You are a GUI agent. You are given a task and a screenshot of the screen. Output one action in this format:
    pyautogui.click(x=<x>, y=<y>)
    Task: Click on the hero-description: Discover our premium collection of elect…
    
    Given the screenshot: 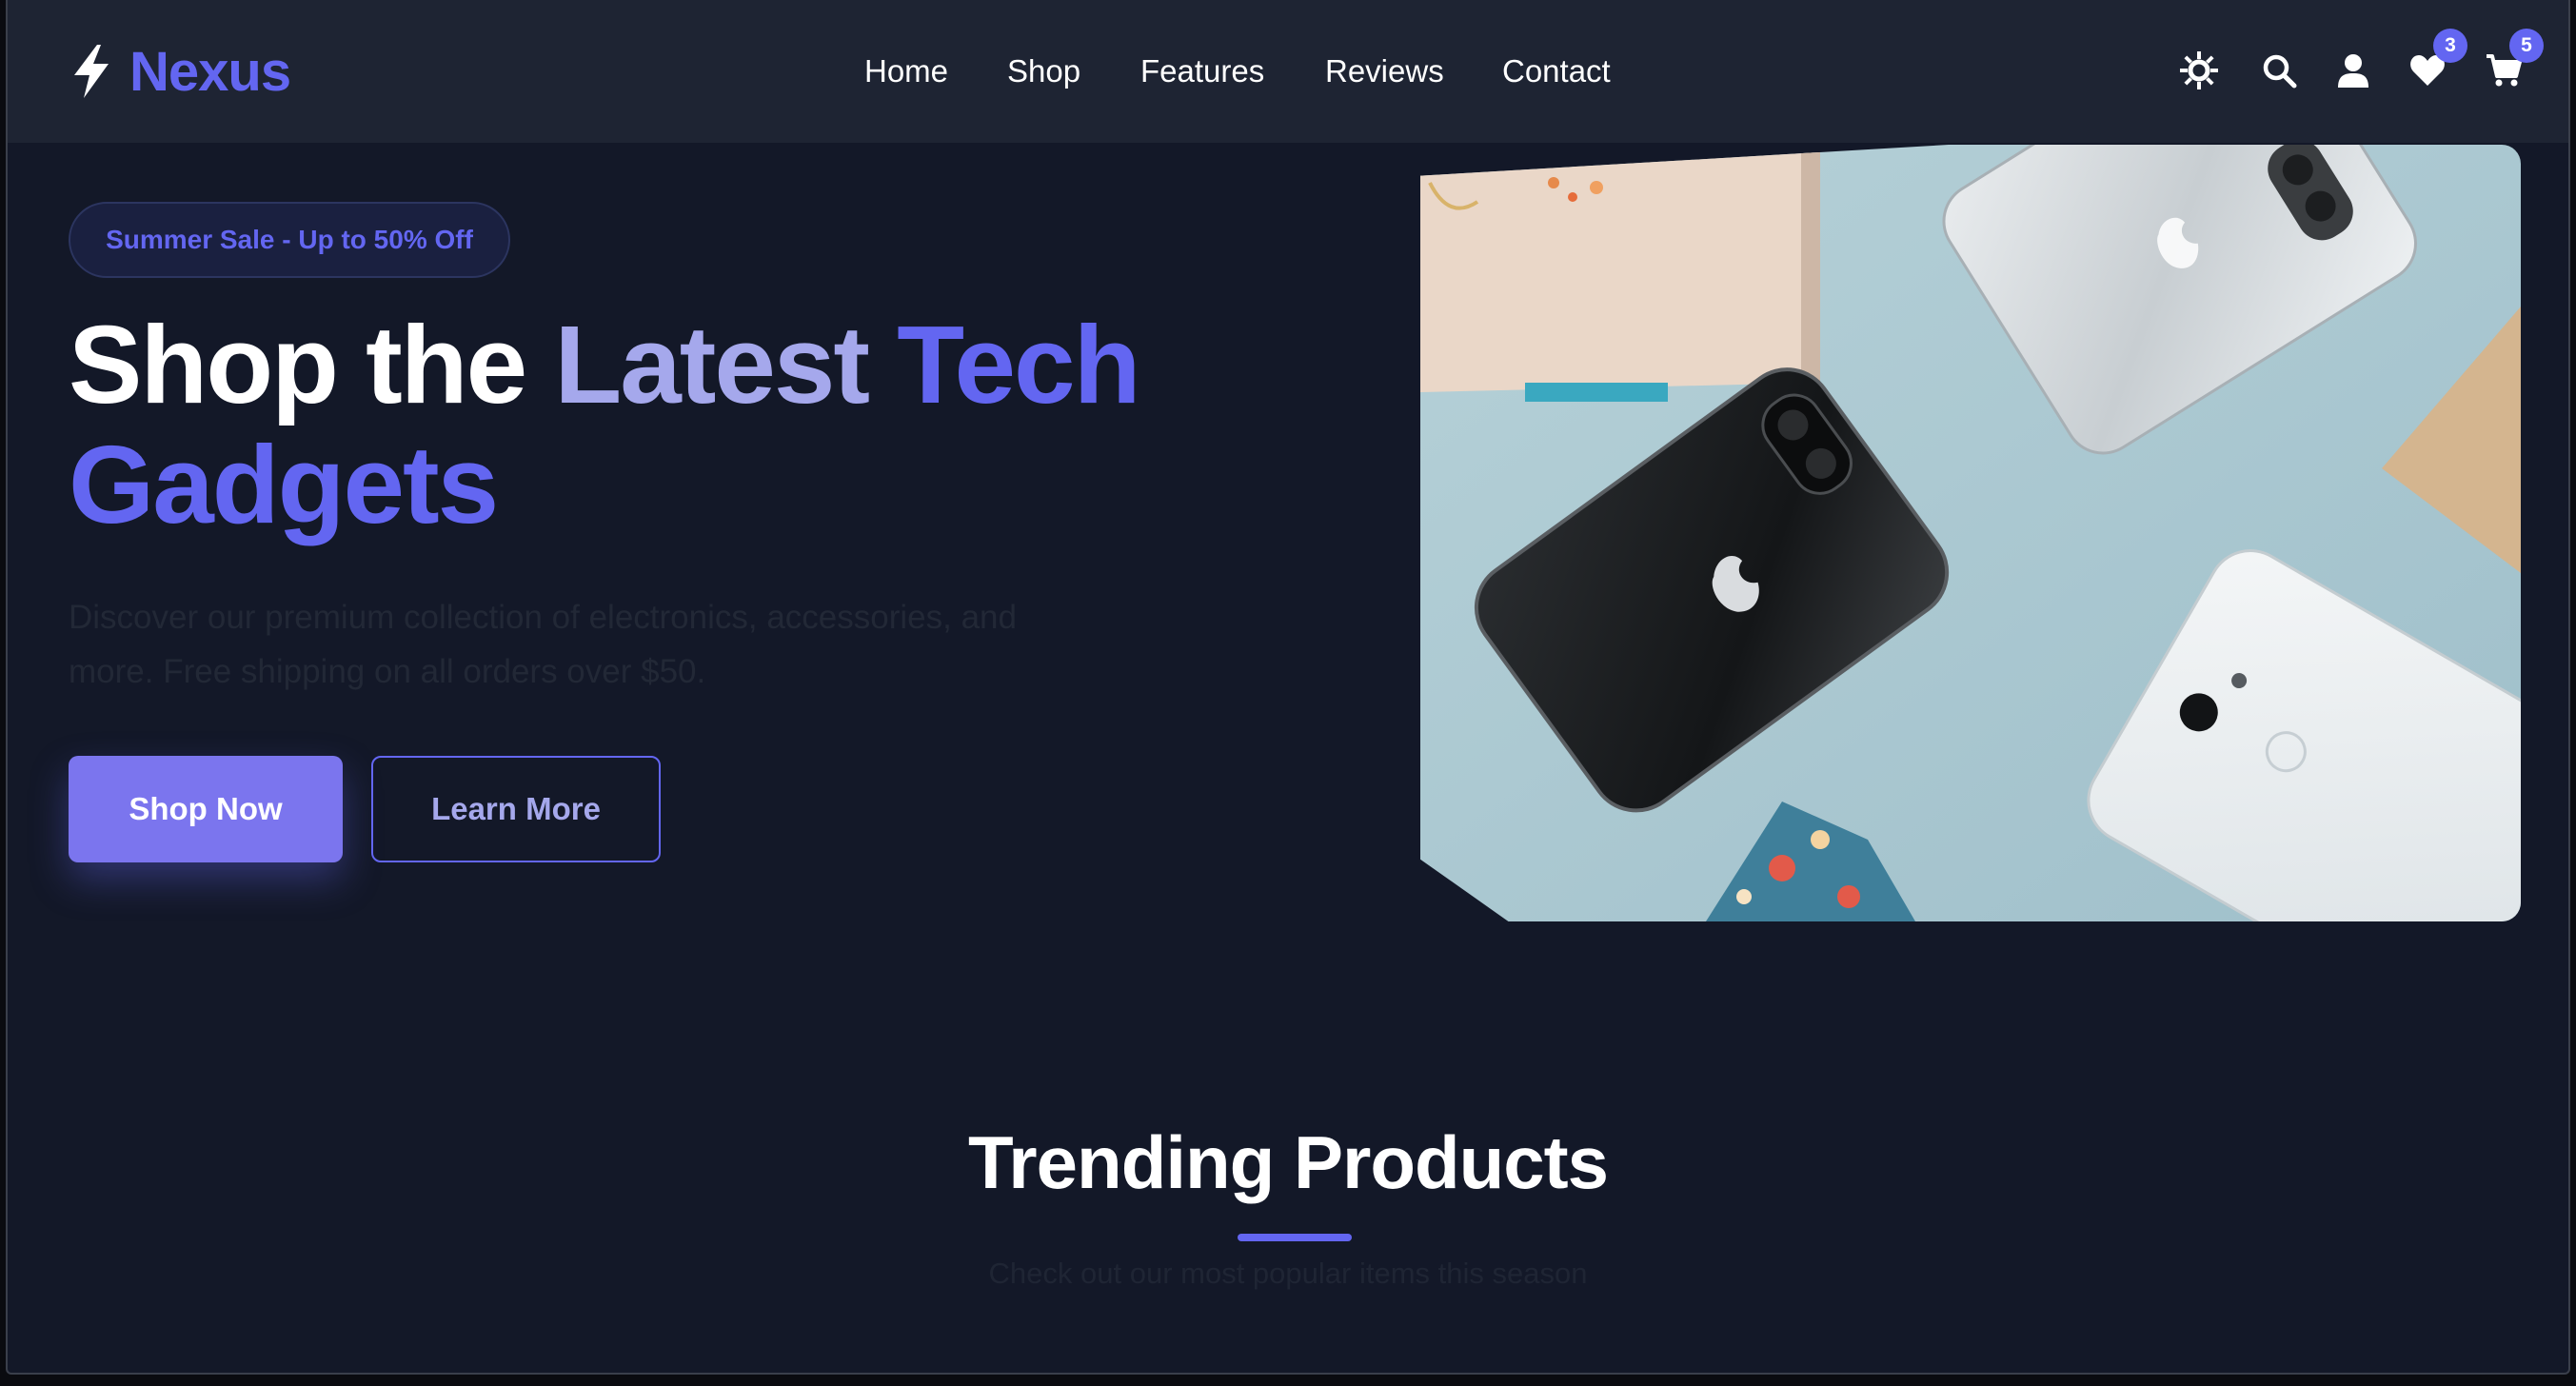 What is the action you would take?
    pyautogui.click(x=543, y=644)
    